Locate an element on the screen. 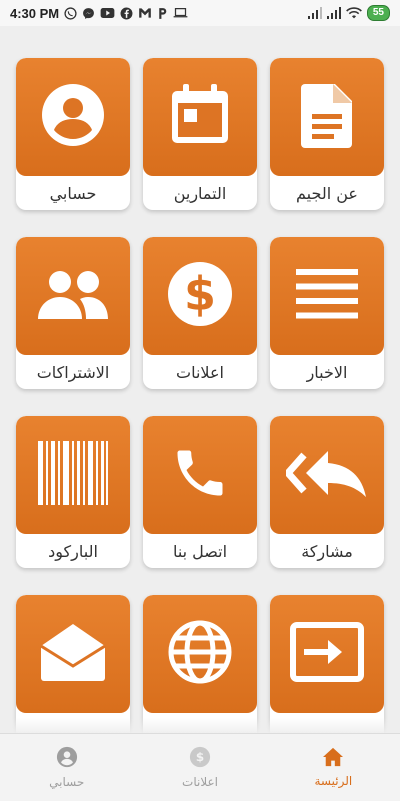 The width and height of the screenshot is (400, 801). ads-icon: $ is located at coordinates (200, 758).